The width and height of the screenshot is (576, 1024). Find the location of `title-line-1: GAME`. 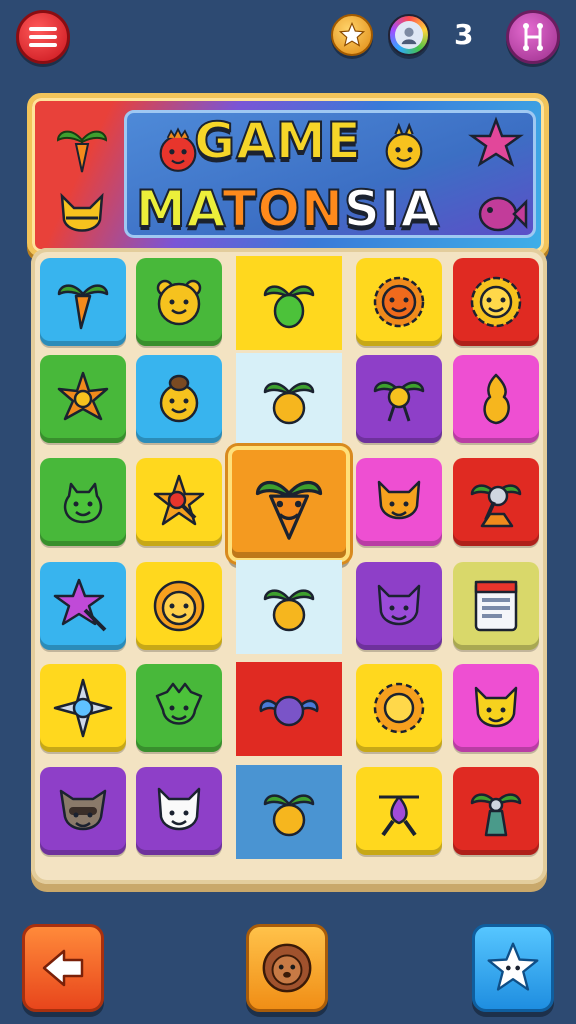

title-line-1: GAME is located at coordinates (277, 141).